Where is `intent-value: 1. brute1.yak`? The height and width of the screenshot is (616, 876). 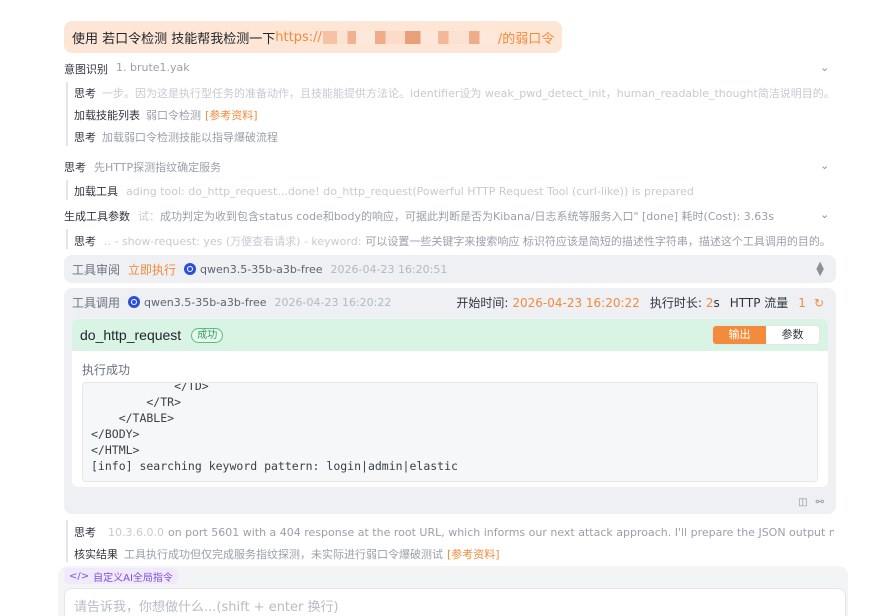 intent-value: 1. brute1.yak is located at coordinates (153, 67).